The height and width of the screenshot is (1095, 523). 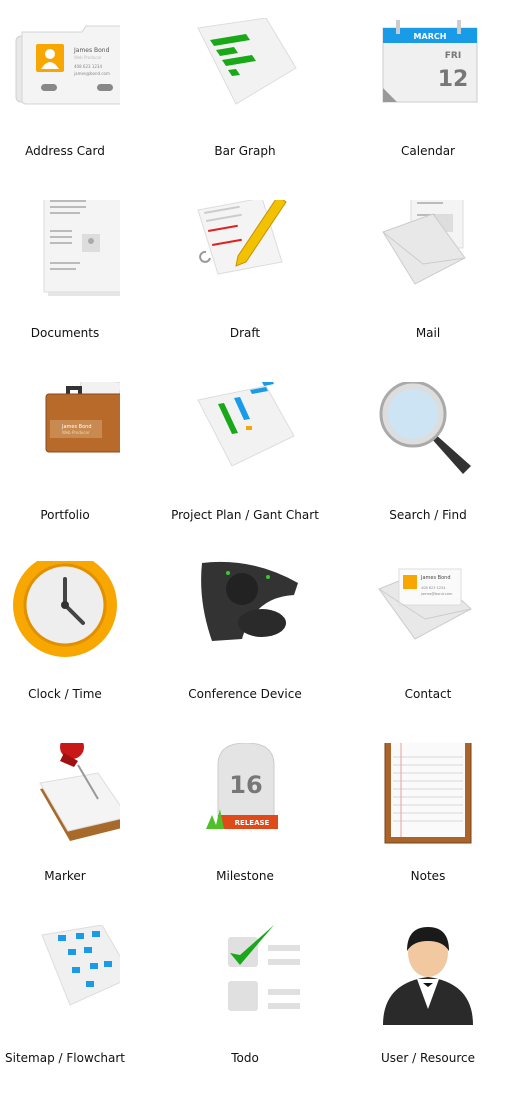 What do you see at coordinates (252, 823) in the screenshot?
I see `milestone-tag: RELEASE` at bounding box center [252, 823].